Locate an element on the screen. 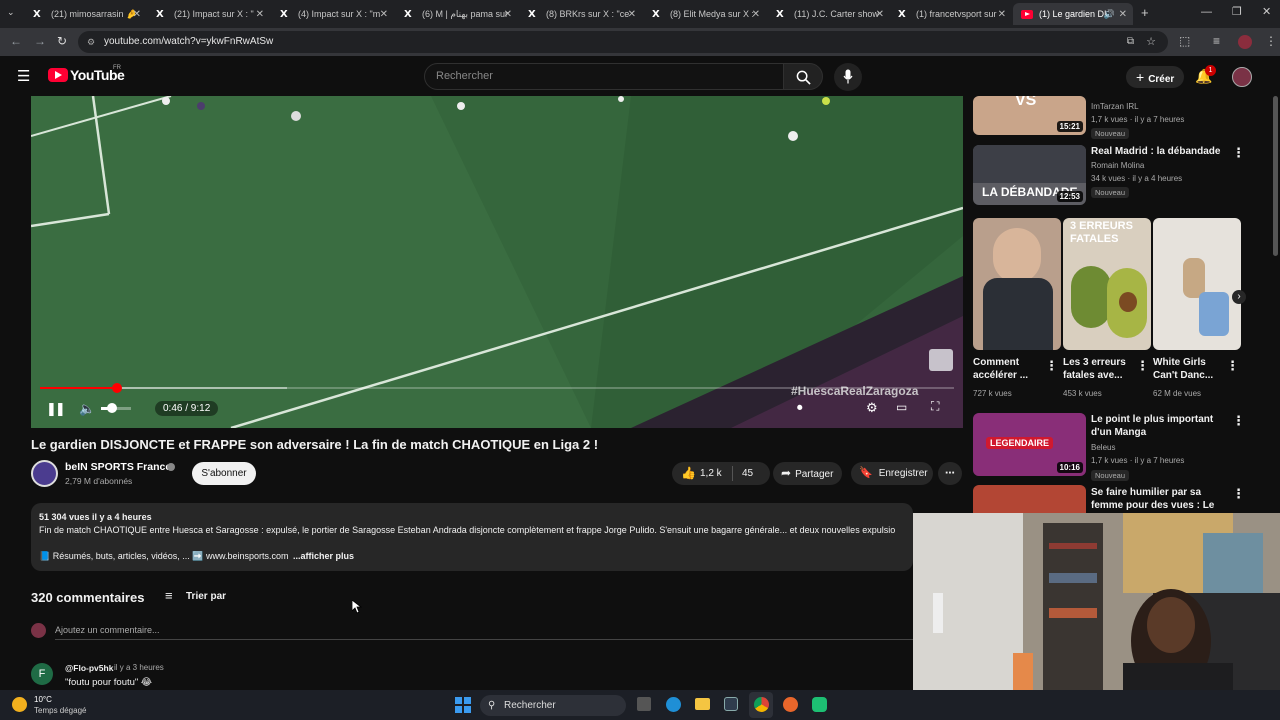 The image size is (1280, 720). settings-gear-icon: ⚙ is located at coordinates (872, 408).